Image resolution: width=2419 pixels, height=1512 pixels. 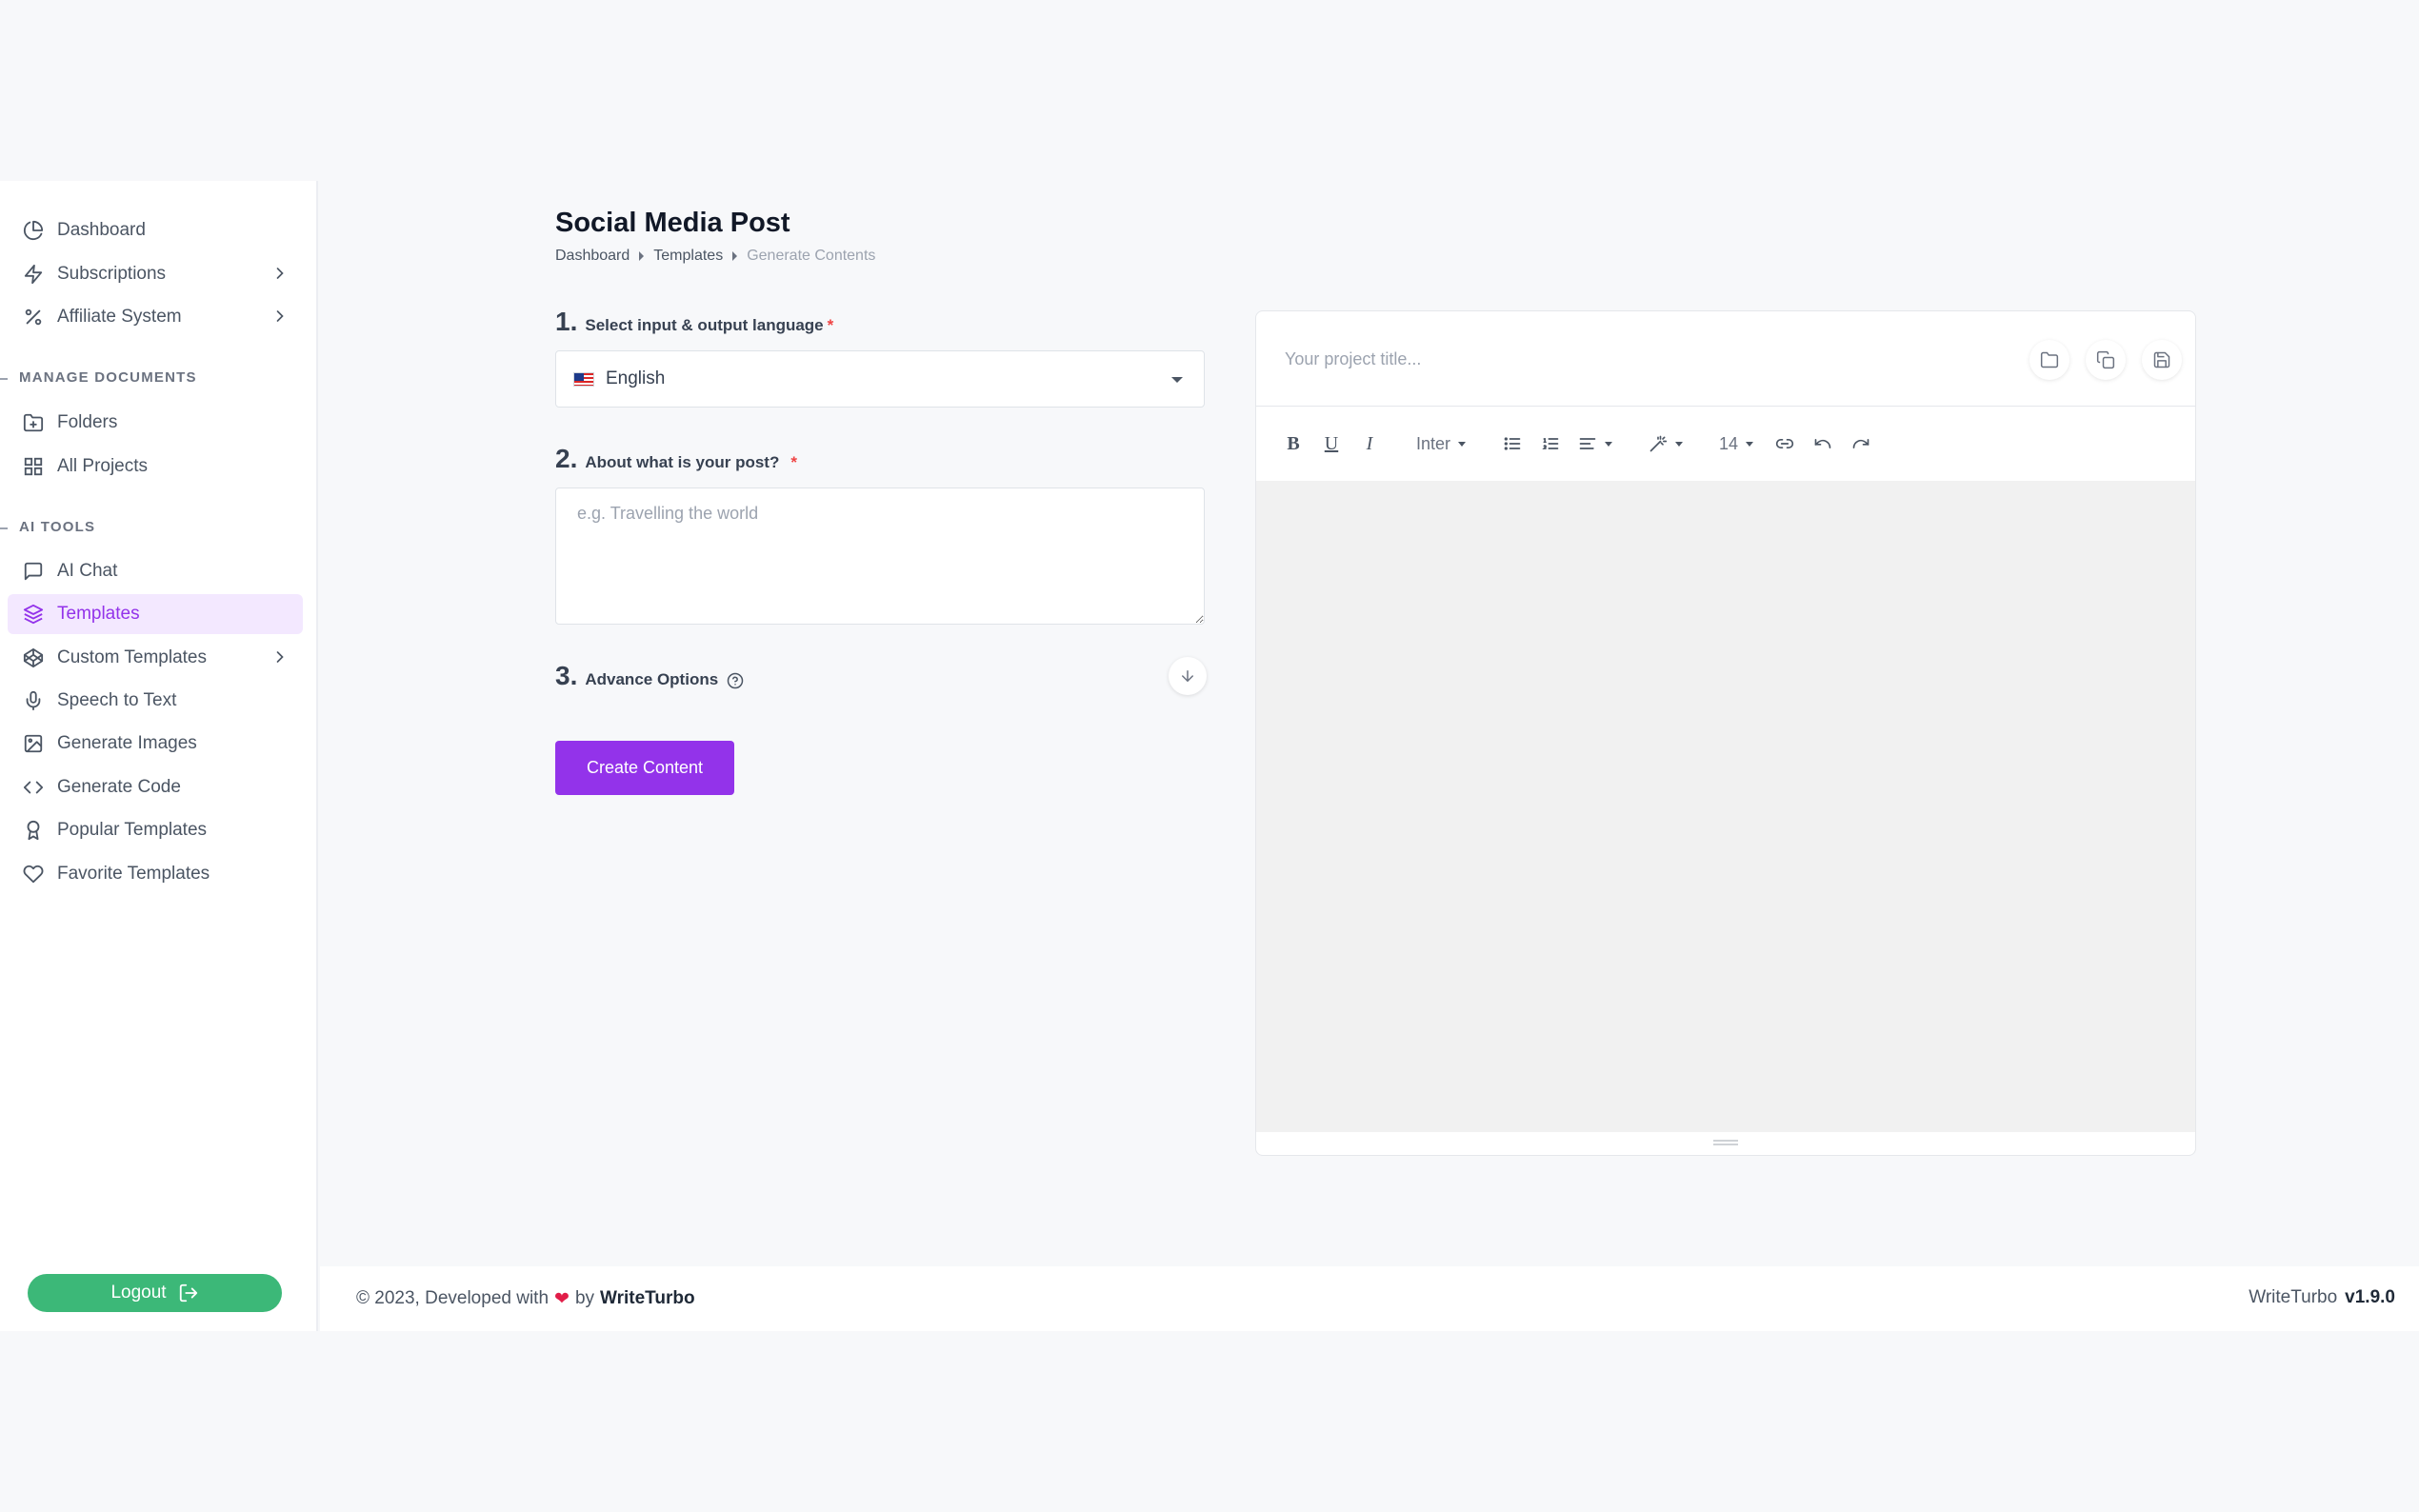 What do you see at coordinates (583, 379) in the screenshot?
I see `us-flag-icon` at bounding box center [583, 379].